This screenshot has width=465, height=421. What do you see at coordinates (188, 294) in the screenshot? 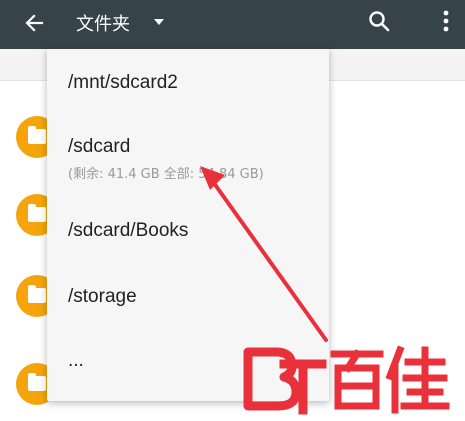
I see `menu-item-storage: /storage` at bounding box center [188, 294].